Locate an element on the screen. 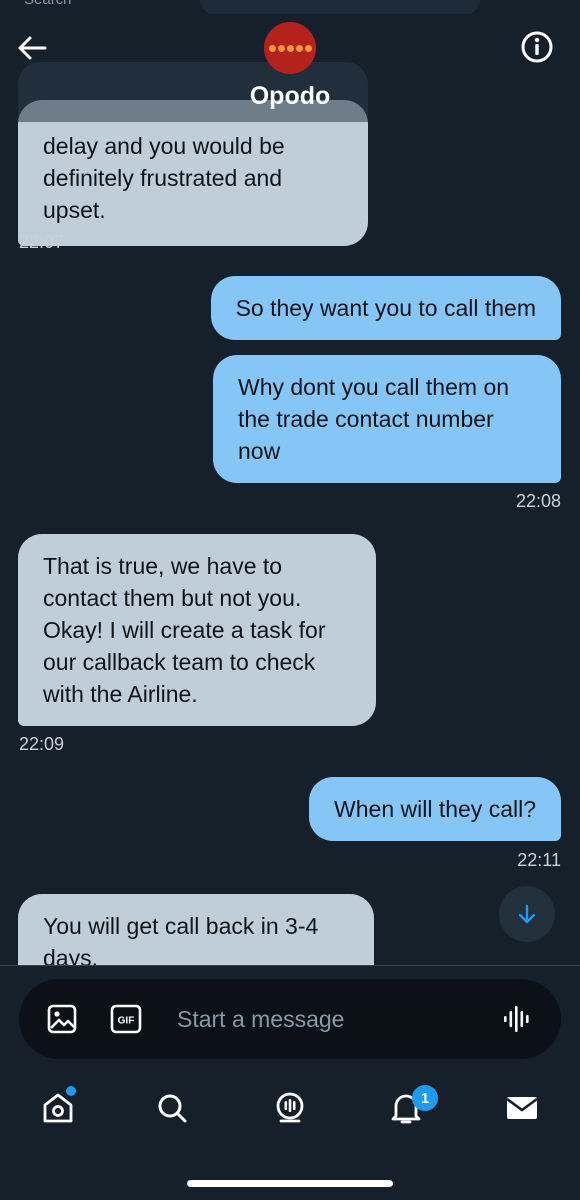 The height and width of the screenshot is (1200, 580). arrow-left-icon is located at coordinates (32, 48).